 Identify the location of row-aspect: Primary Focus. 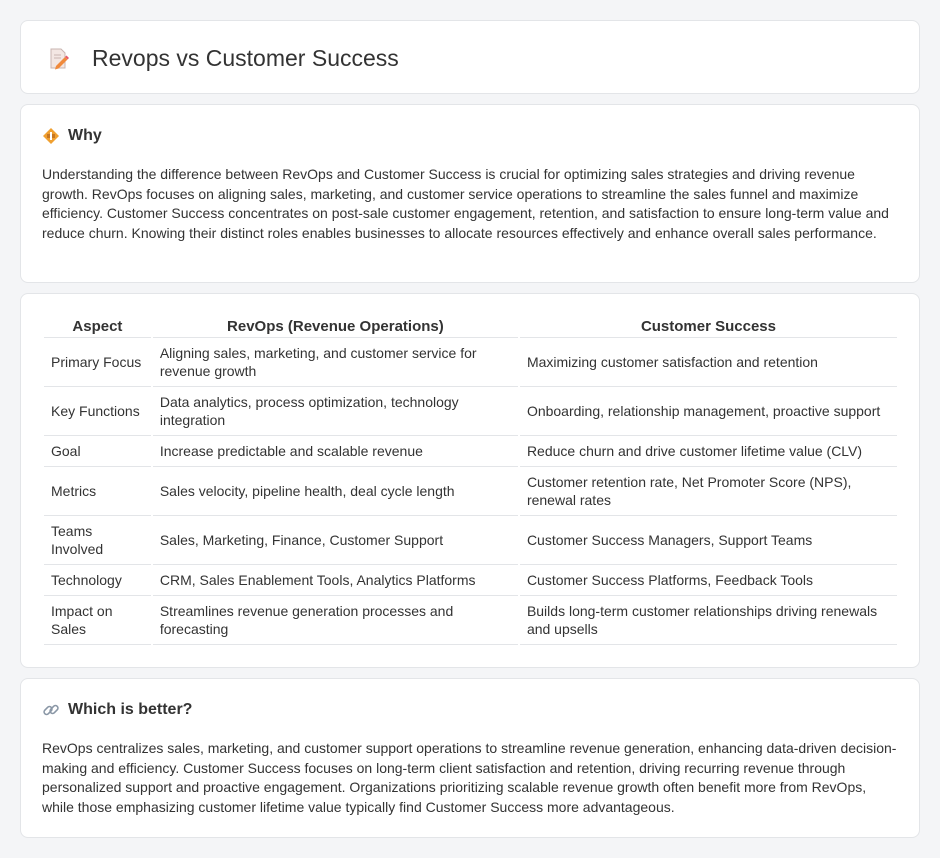
(97, 362).